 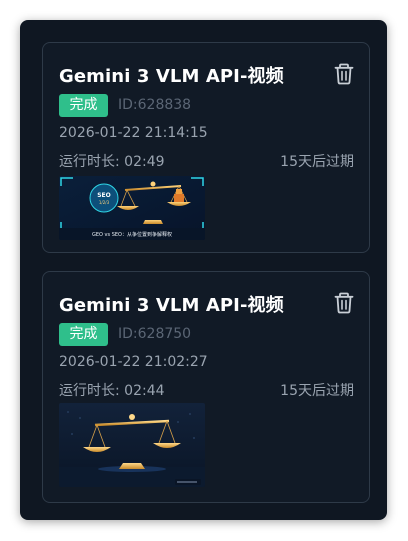 I want to click on task-id: ID:628838, so click(x=155, y=105).